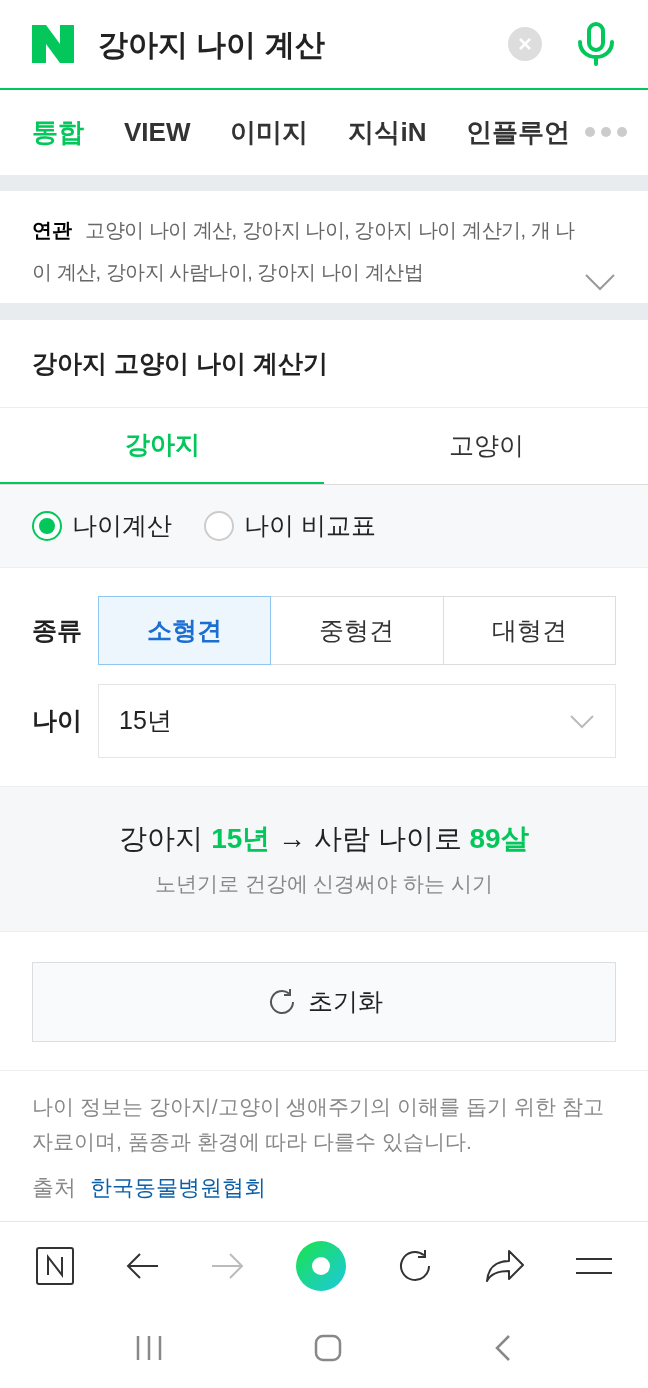 The image size is (648, 1388). I want to click on ring-icon, so click(320, 1265).